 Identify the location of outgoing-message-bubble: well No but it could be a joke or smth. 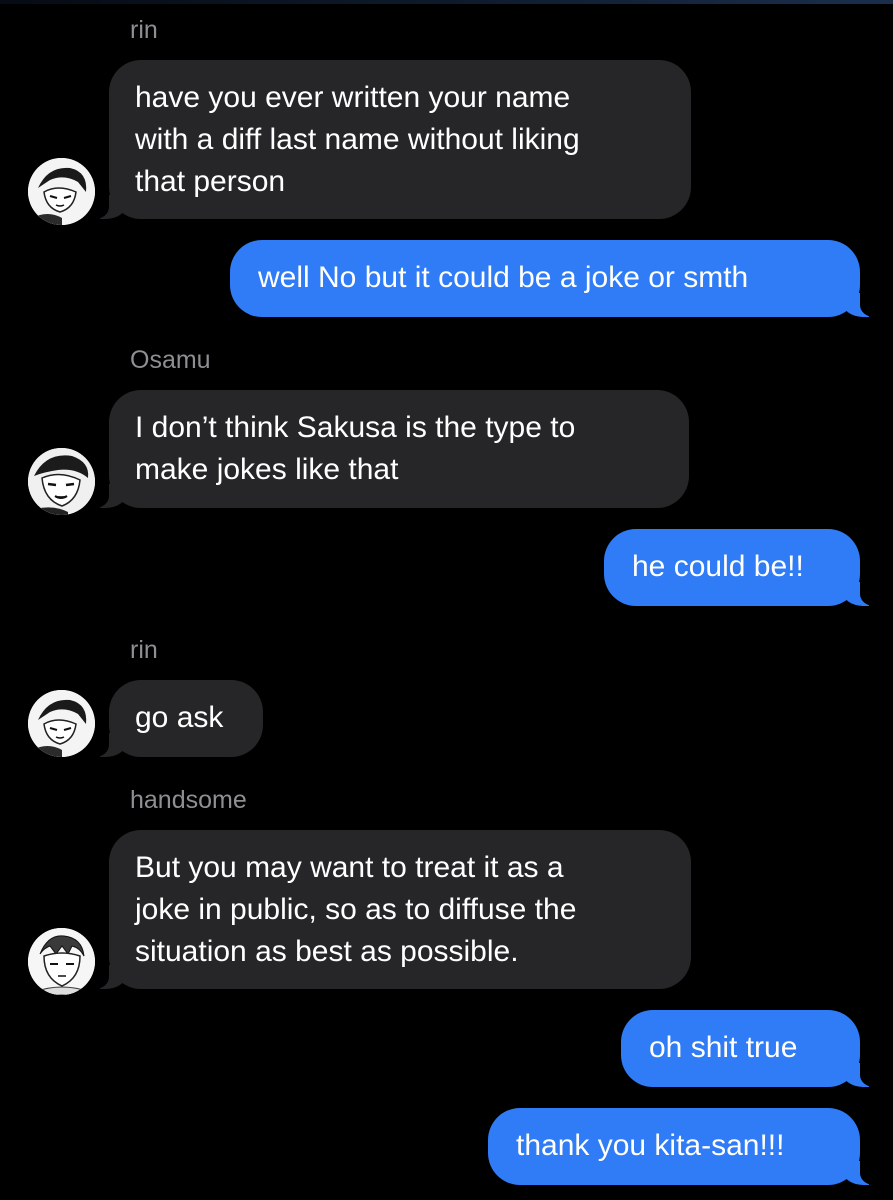
(555, 278).